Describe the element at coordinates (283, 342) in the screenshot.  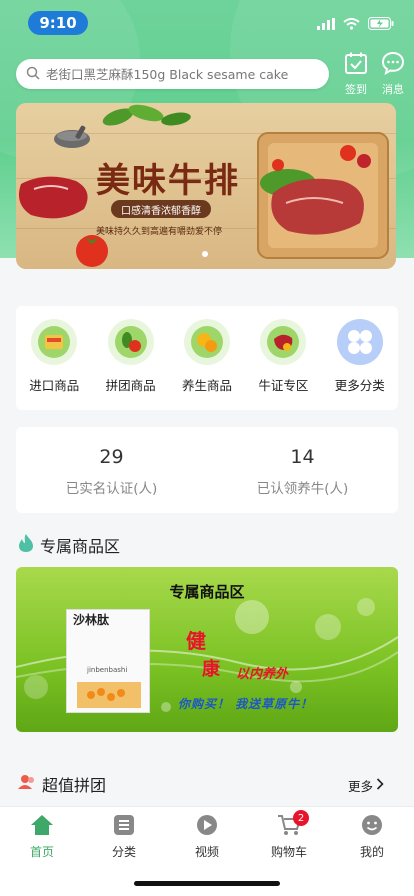
I see `beef-zone-icon` at that location.